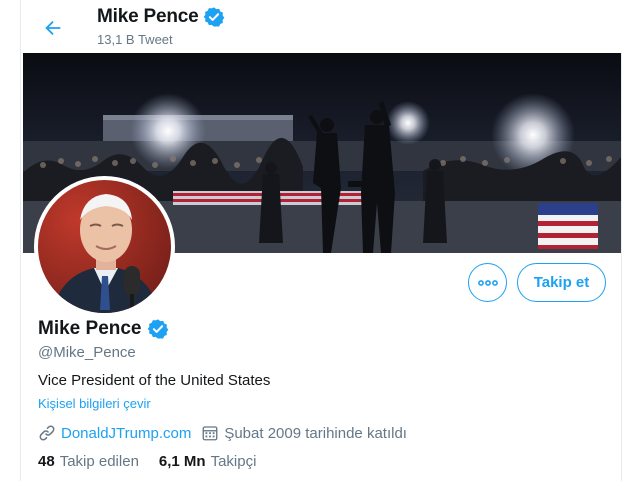 The image size is (624, 481). I want to click on profile-header: Mike Pence 13,1 B Tweet, so click(322, 26).